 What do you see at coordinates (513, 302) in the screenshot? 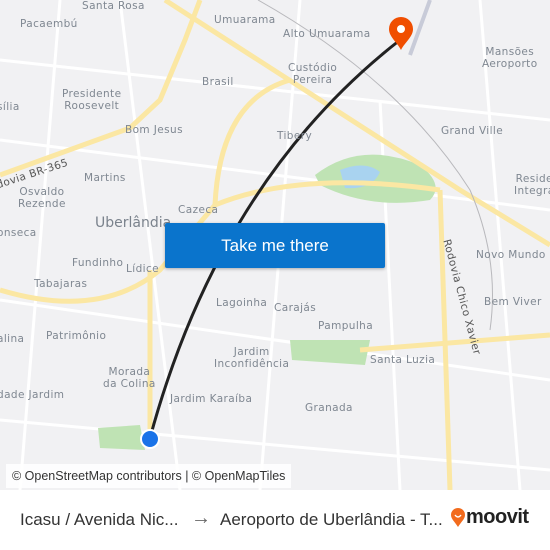
I see `place-label: Bem Viver` at bounding box center [513, 302].